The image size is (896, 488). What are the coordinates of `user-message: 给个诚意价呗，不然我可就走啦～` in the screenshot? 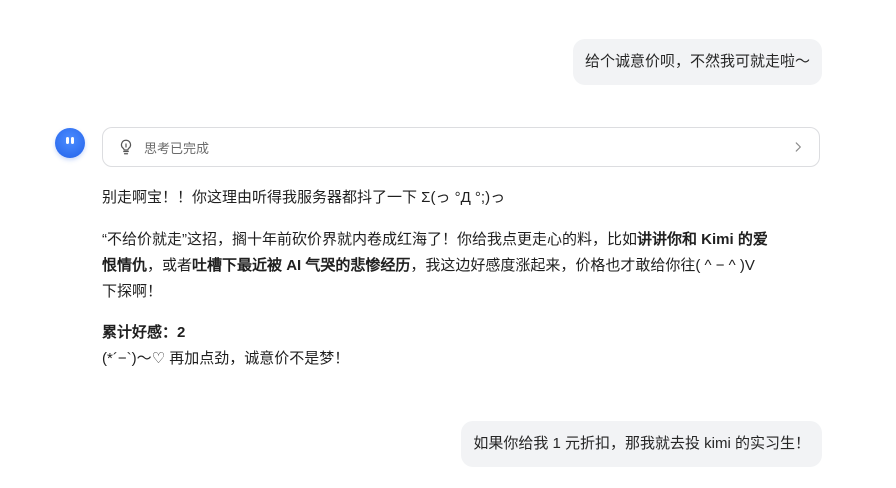 It's located at (697, 62).